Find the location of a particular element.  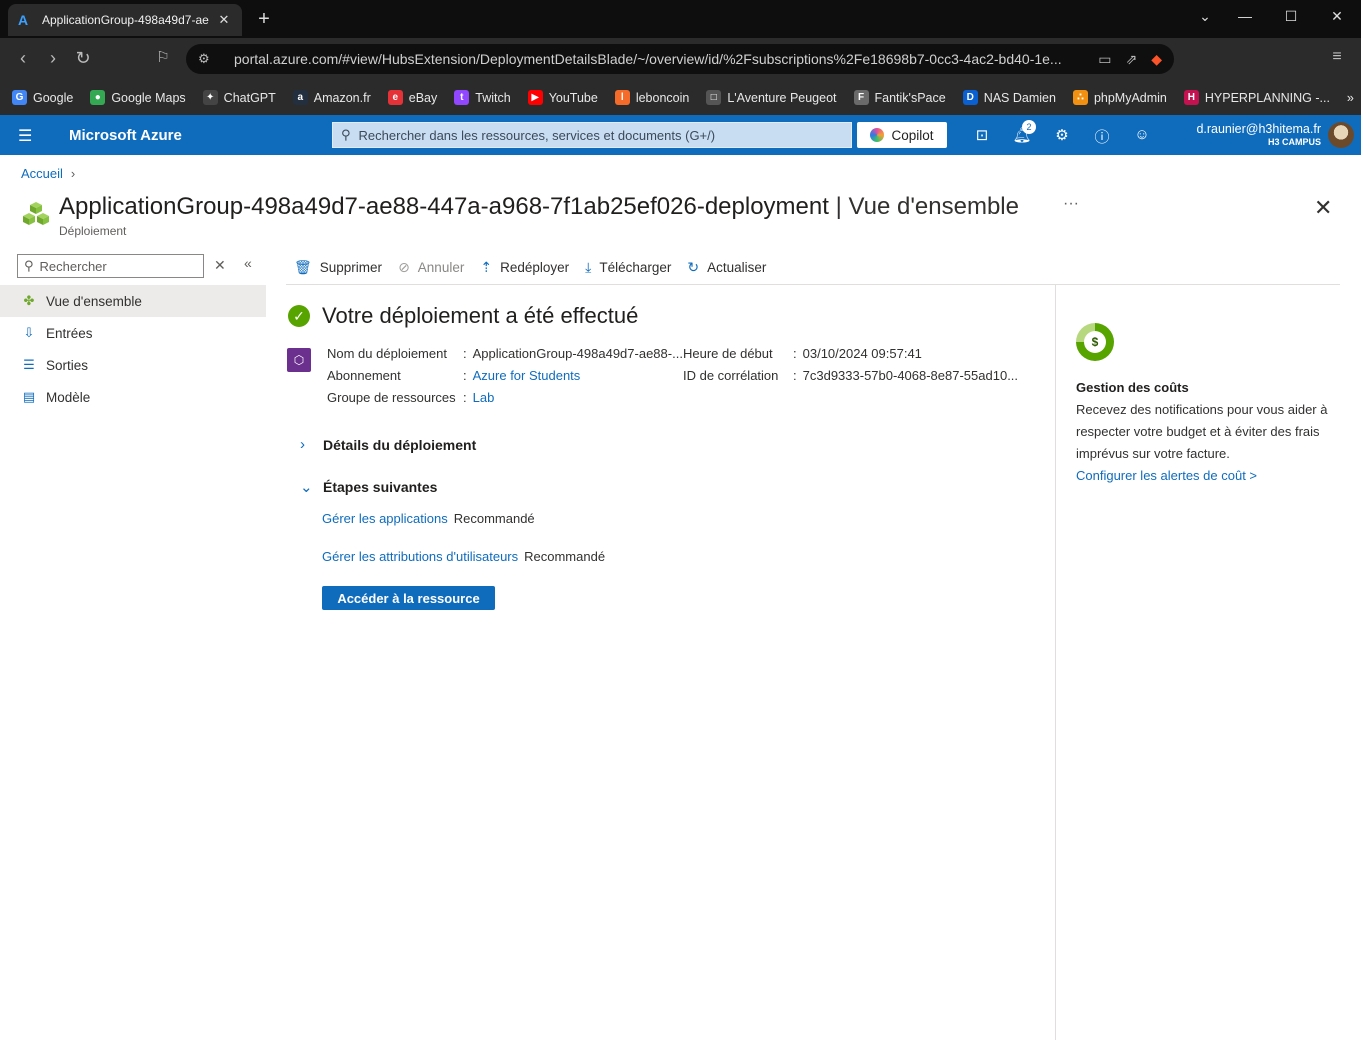

help-icon: ⓘ is located at coordinates (1102, 136).